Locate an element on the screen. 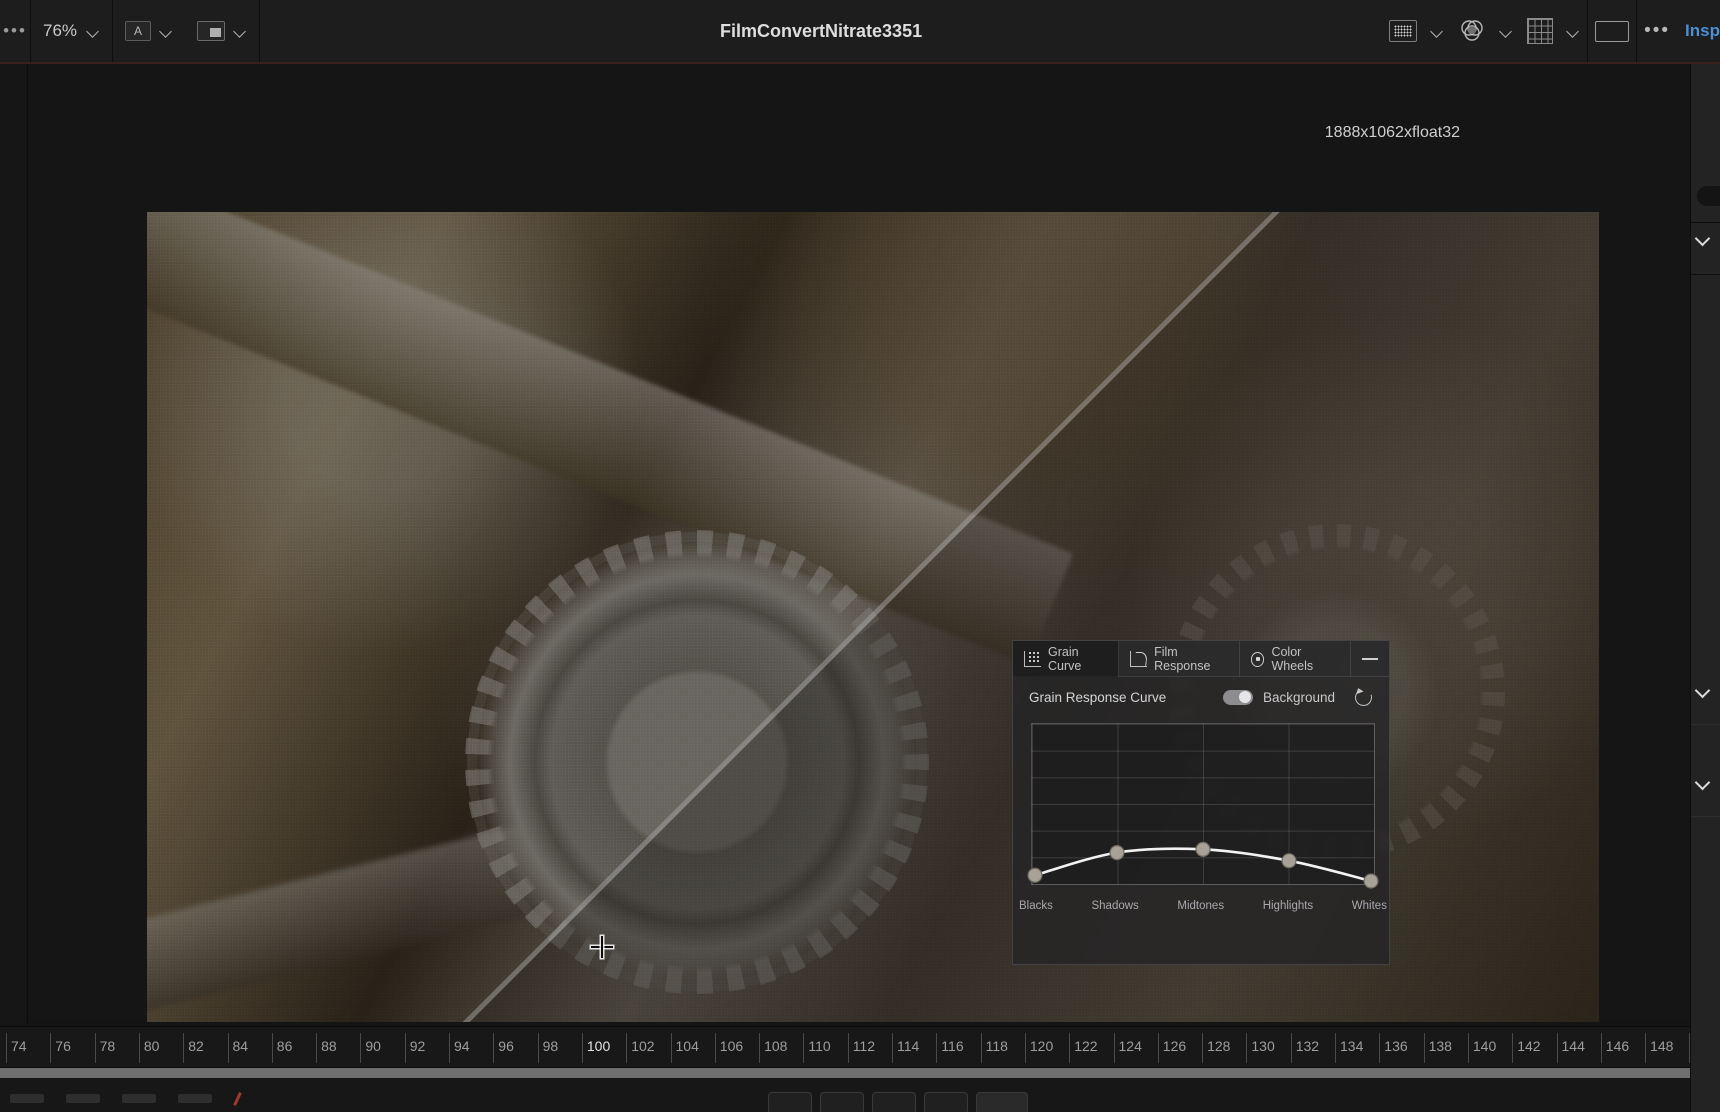  zoom-control: 76% is located at coordinates (71, 31).